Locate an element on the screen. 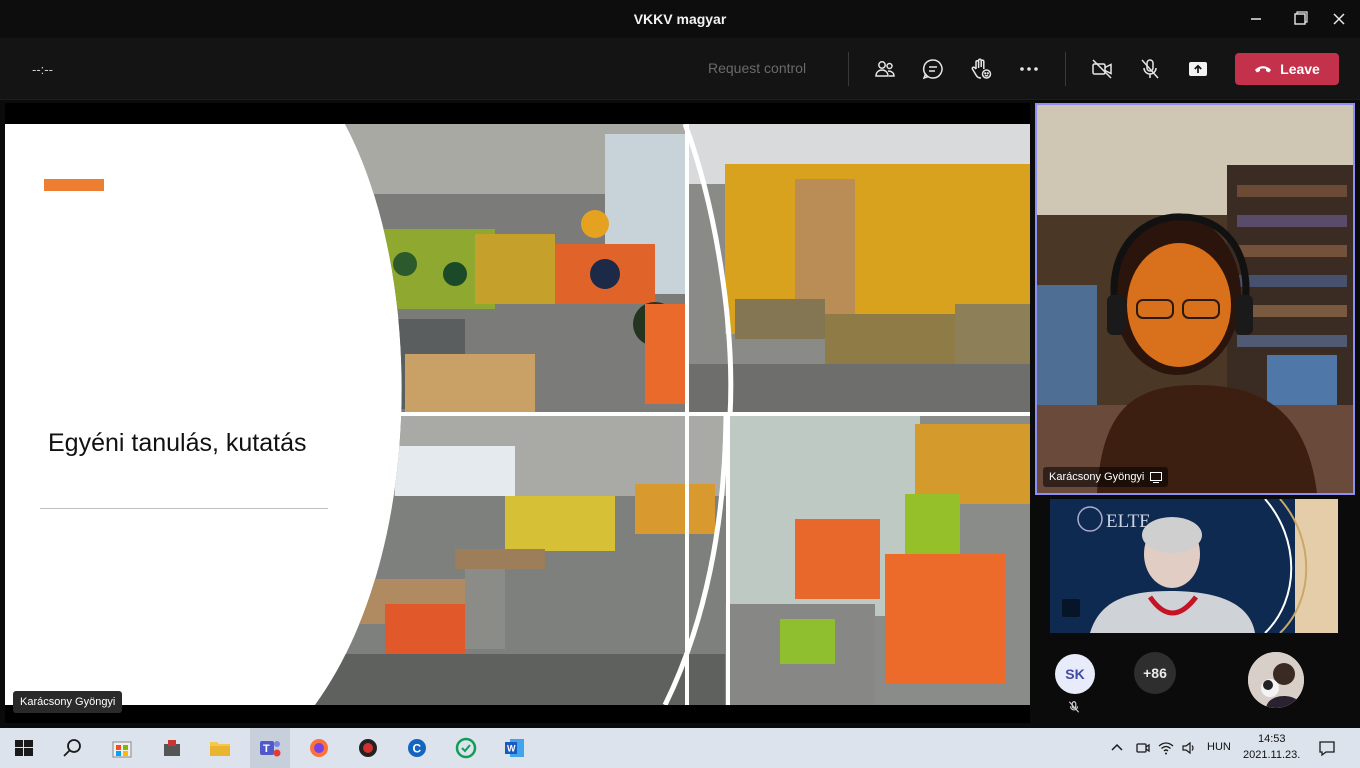  app-icon: C is located at coordinates (417, 748).